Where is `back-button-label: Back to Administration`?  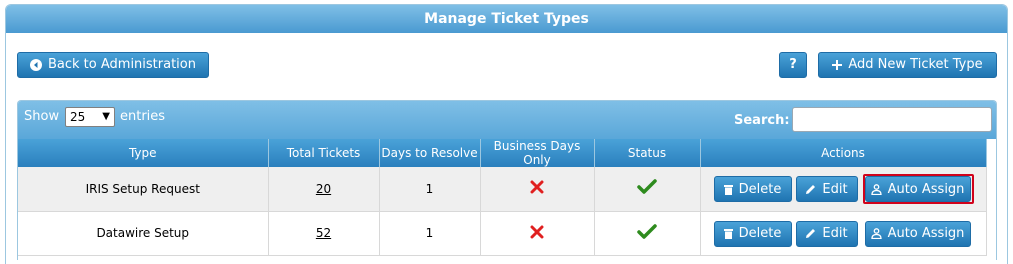
back-button-label: Back to Administration is located at coordinates (121, 64).